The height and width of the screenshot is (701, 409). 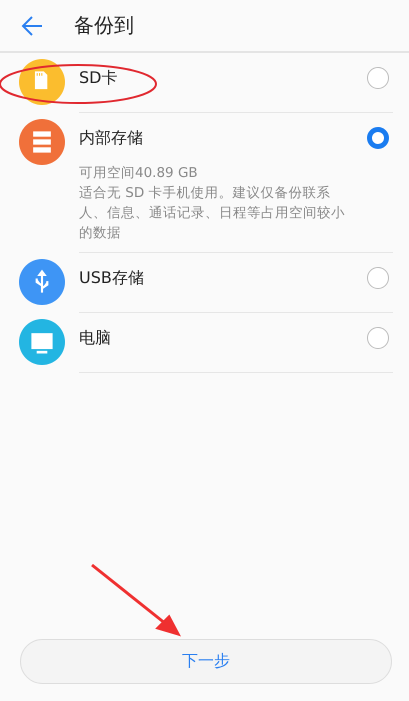 What do you see at coordinates (98, 78) in the screenshot?
I see `option-label: SD卡` at bounding box center [98, 78].